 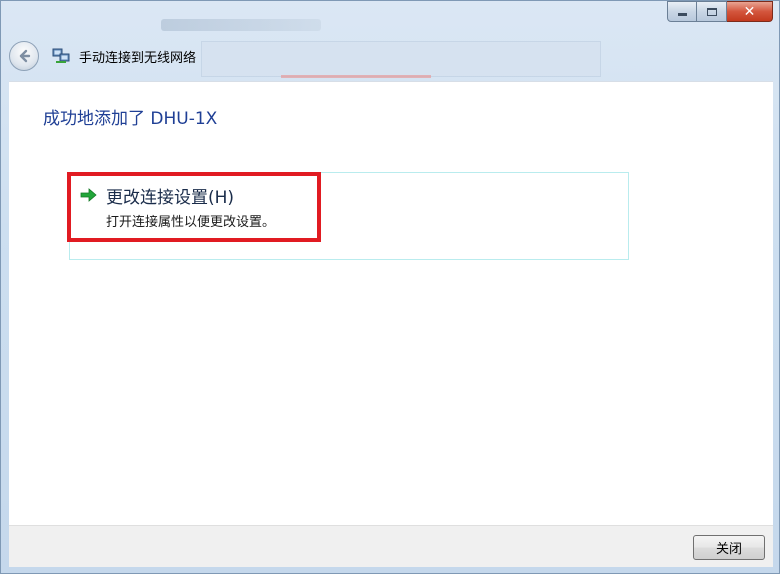 I want to click on maximize-button, so click(x=712, y=11).